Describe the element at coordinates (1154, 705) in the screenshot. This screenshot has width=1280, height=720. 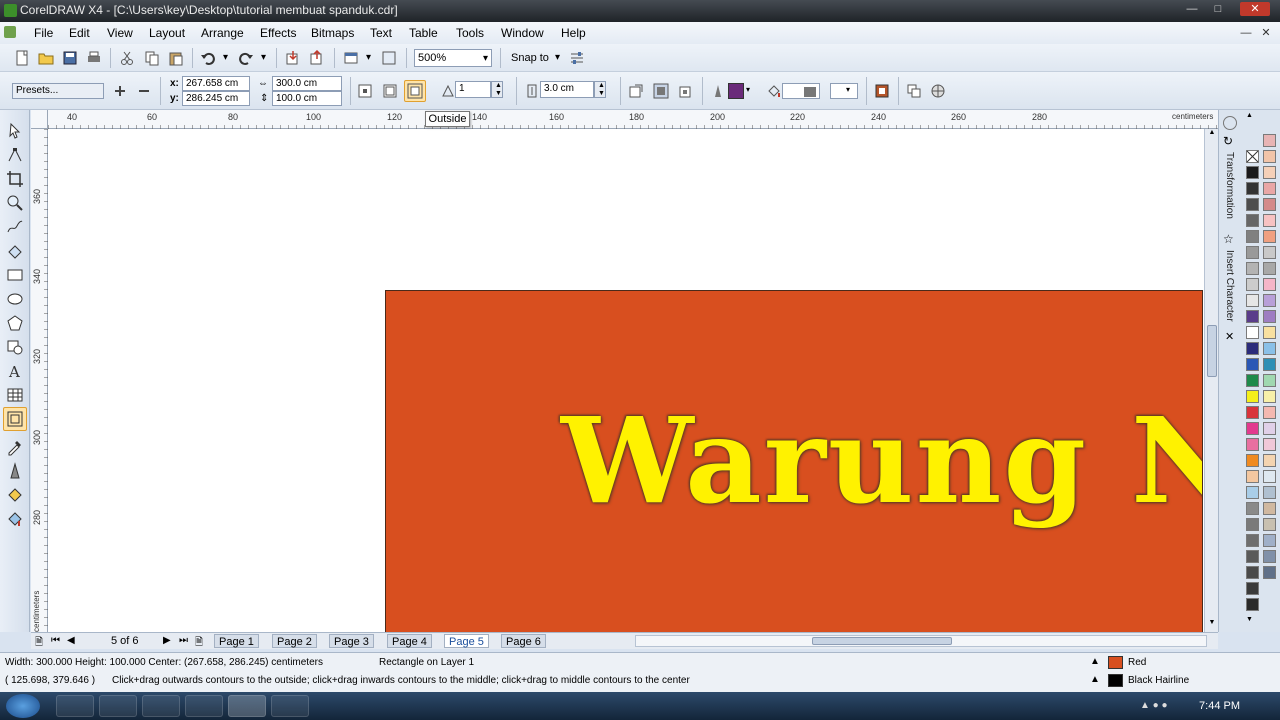
I see `tray-icons: ▲ ● ●` at that location.